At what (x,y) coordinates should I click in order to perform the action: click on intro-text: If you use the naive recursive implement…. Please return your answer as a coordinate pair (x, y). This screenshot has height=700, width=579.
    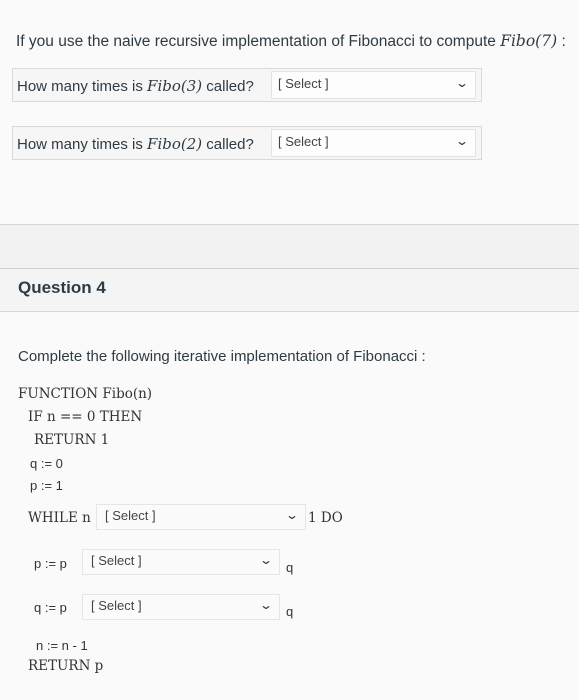
    Looking at the image, I should click on (256, 41).